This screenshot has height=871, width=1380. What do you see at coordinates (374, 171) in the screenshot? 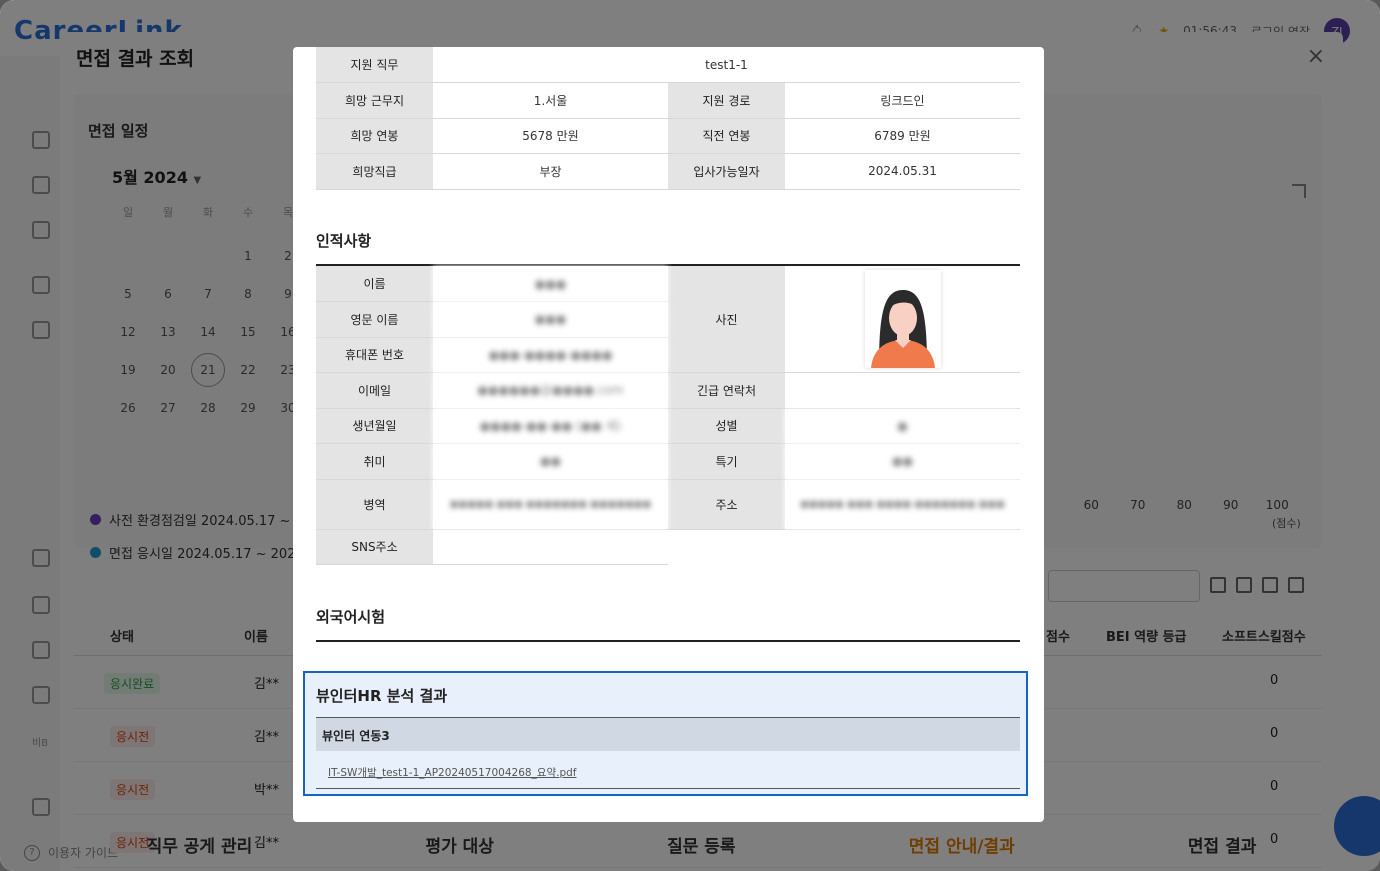
I see `desired-rank-label: 희망직급` at bounding box center [374, 171].